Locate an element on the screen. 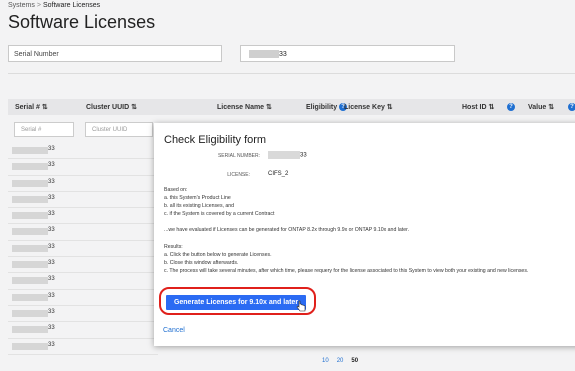 This screenshot has width=575, height=371. column-header-eligibility: Eligibility ? is located at coordinates (327, 107).